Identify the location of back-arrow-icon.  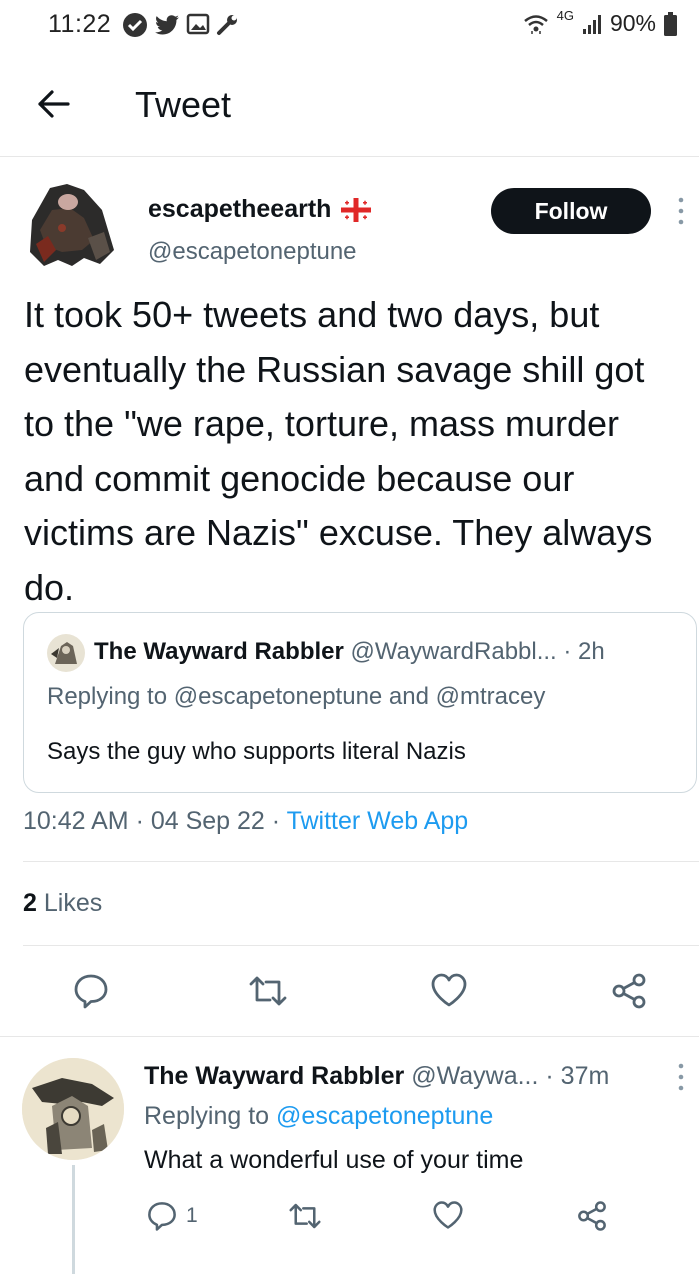
(54, 104).